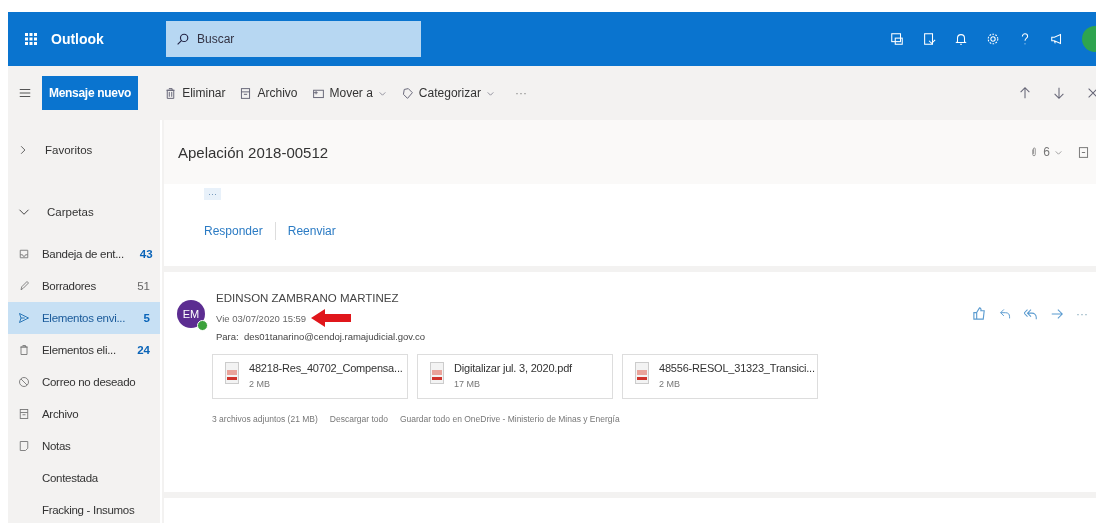  I want to click on attachment-card: 48218-Res_40702_Compensa... 2 MB, so click(310, 376).